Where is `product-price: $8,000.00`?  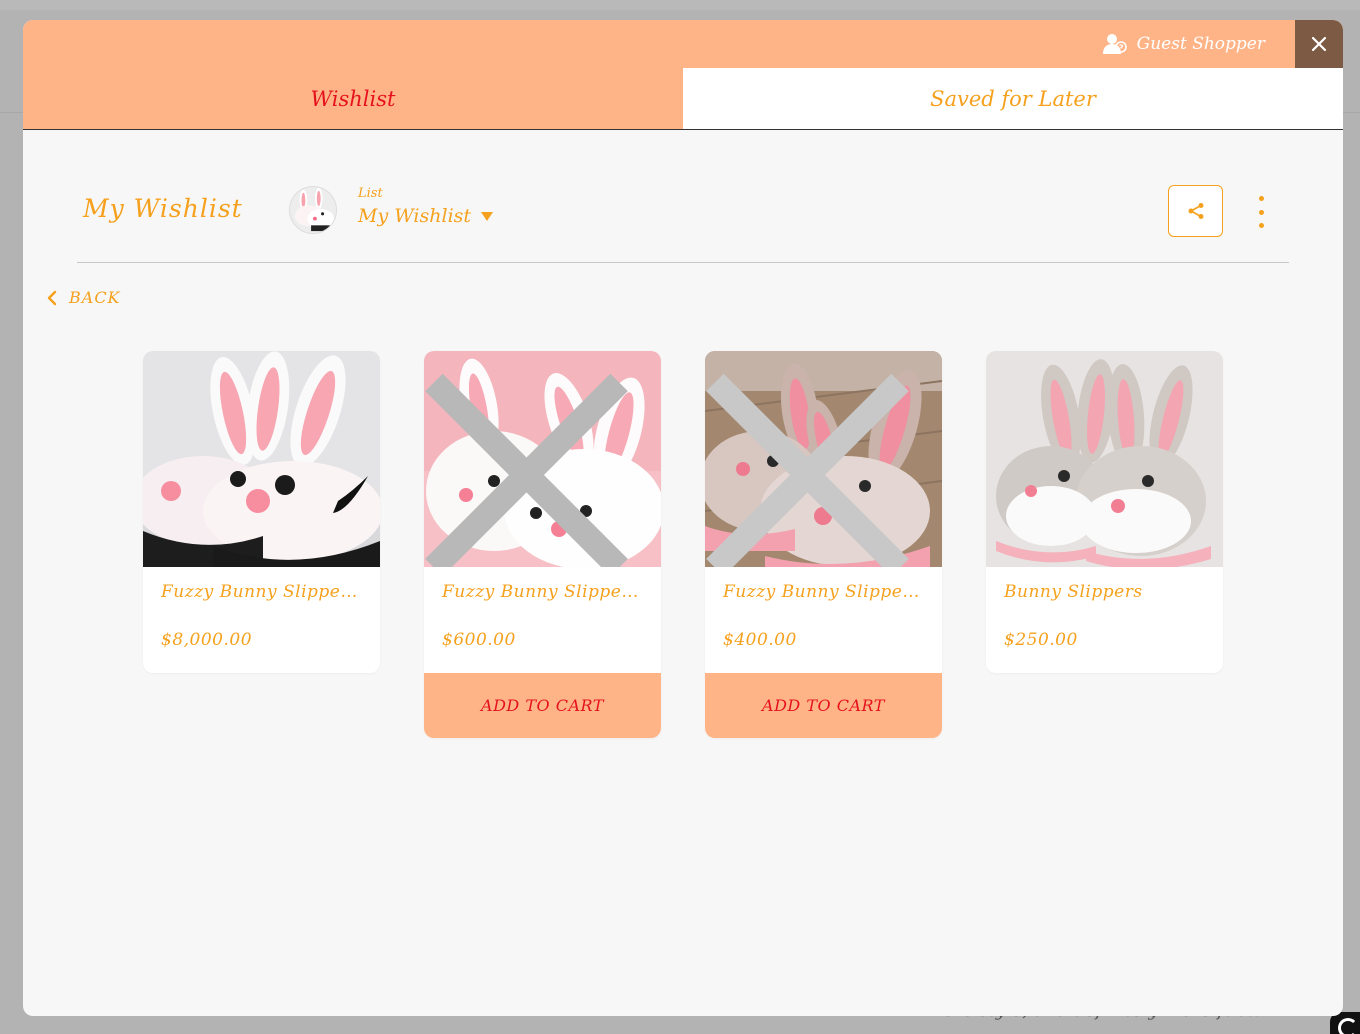
product-price: $8,000.00 is located at coordinates (207, 640).